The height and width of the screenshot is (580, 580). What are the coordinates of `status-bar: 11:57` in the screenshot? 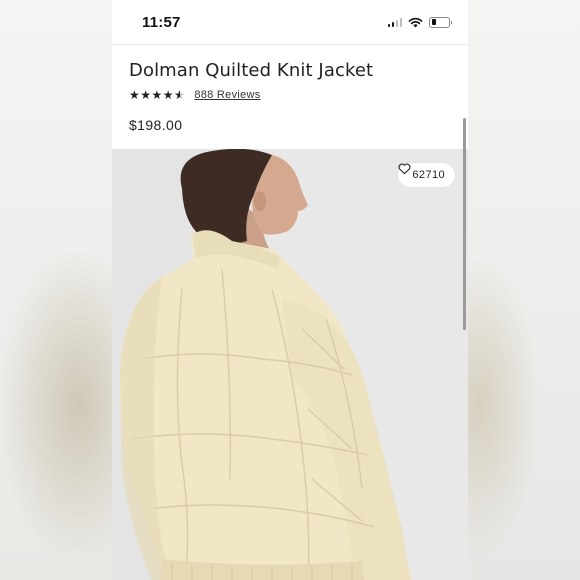 It's located at (290, 22).